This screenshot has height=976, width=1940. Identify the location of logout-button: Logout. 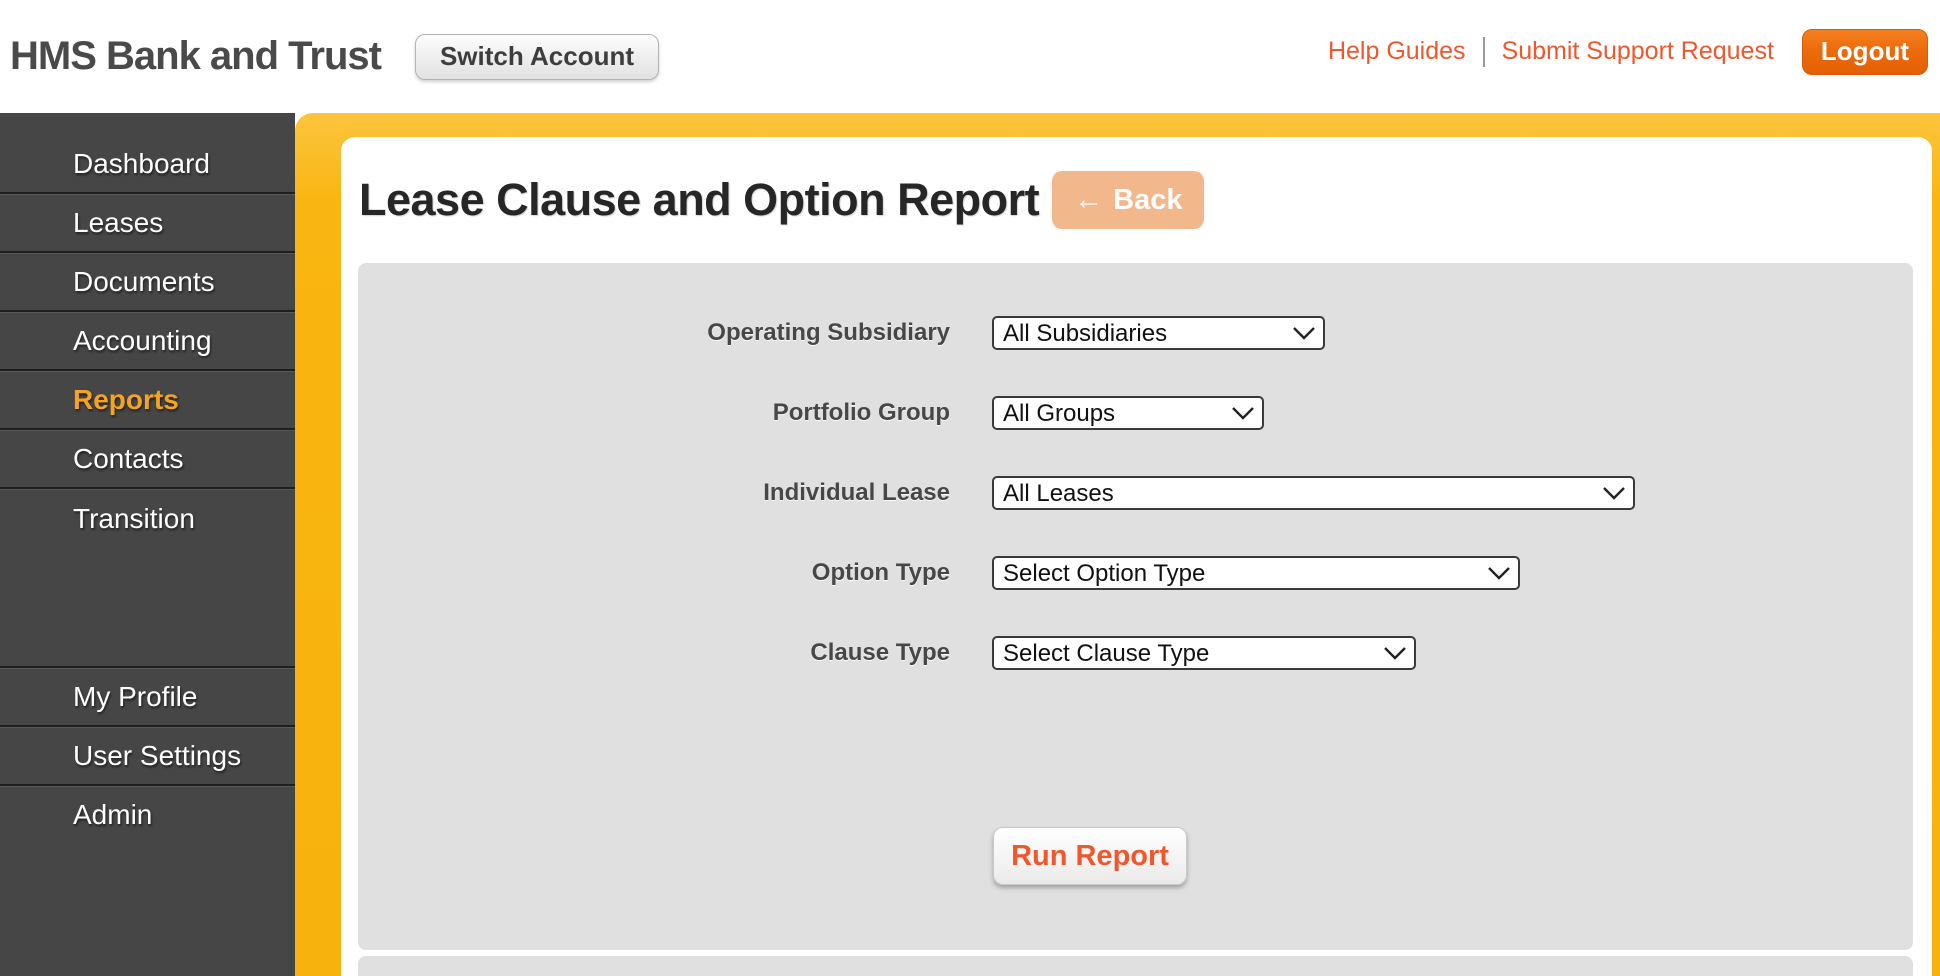
(1864, 51).